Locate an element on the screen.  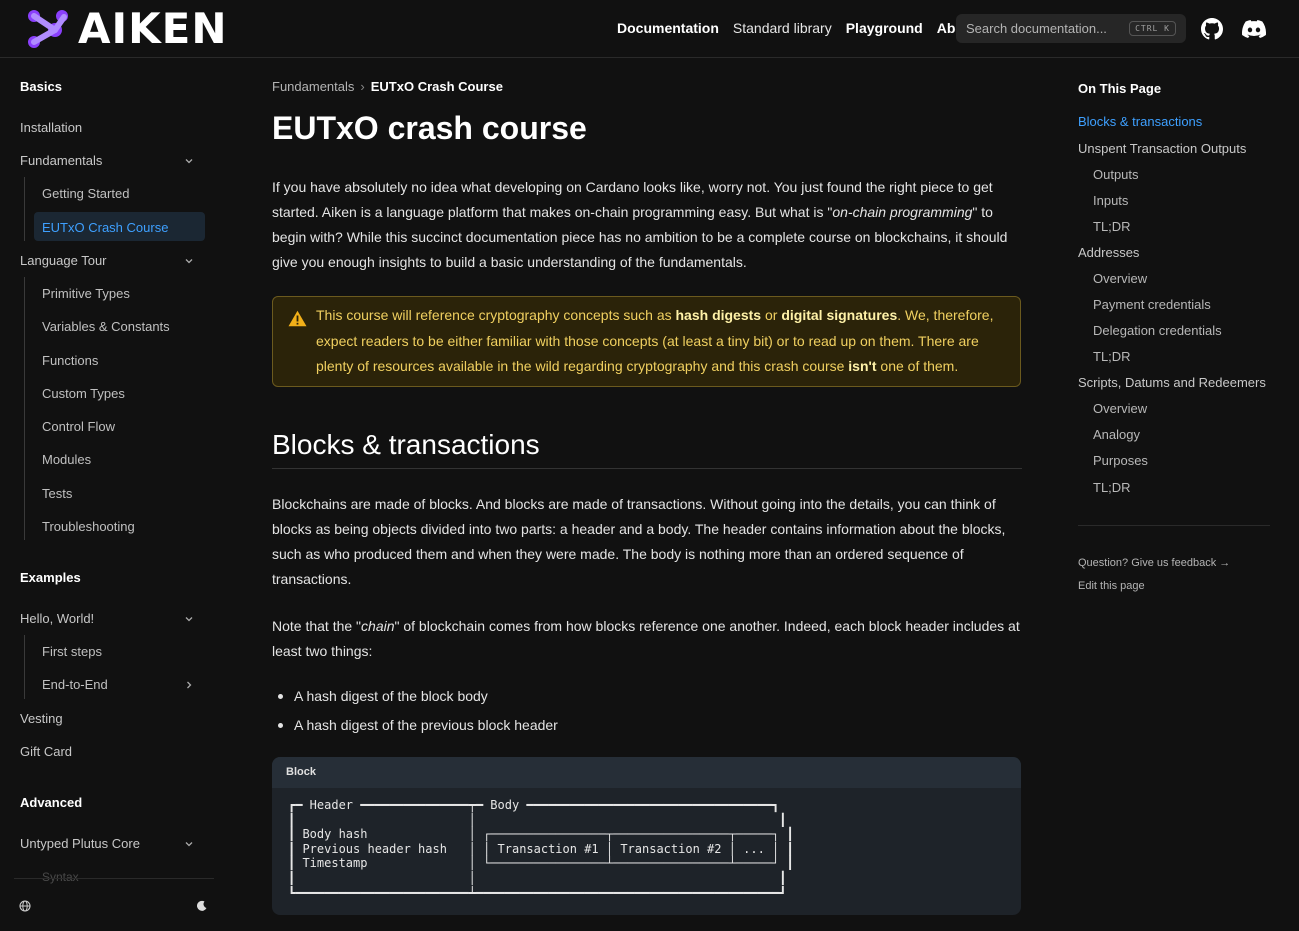
toc-divider is located at coordinates (1174, 525).